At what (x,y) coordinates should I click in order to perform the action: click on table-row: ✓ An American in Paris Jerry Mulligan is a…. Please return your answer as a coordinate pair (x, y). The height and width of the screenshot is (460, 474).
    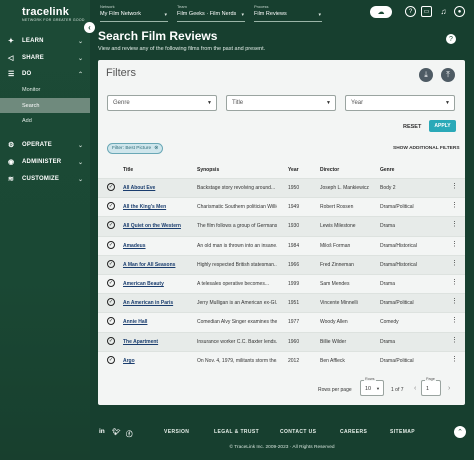
    Looking at the image, I should click on (281, 303).